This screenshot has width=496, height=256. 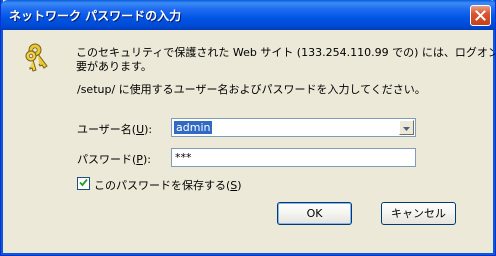 I want to click on password-input: ***, so click(x=293, y=157).